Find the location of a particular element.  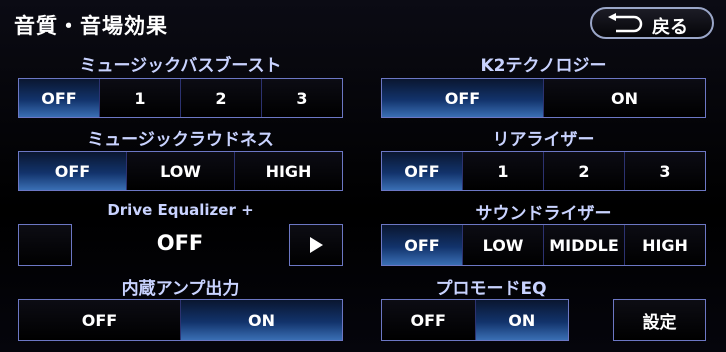

music-loudness-option-low: LOW is located at coordinates (181, 171).